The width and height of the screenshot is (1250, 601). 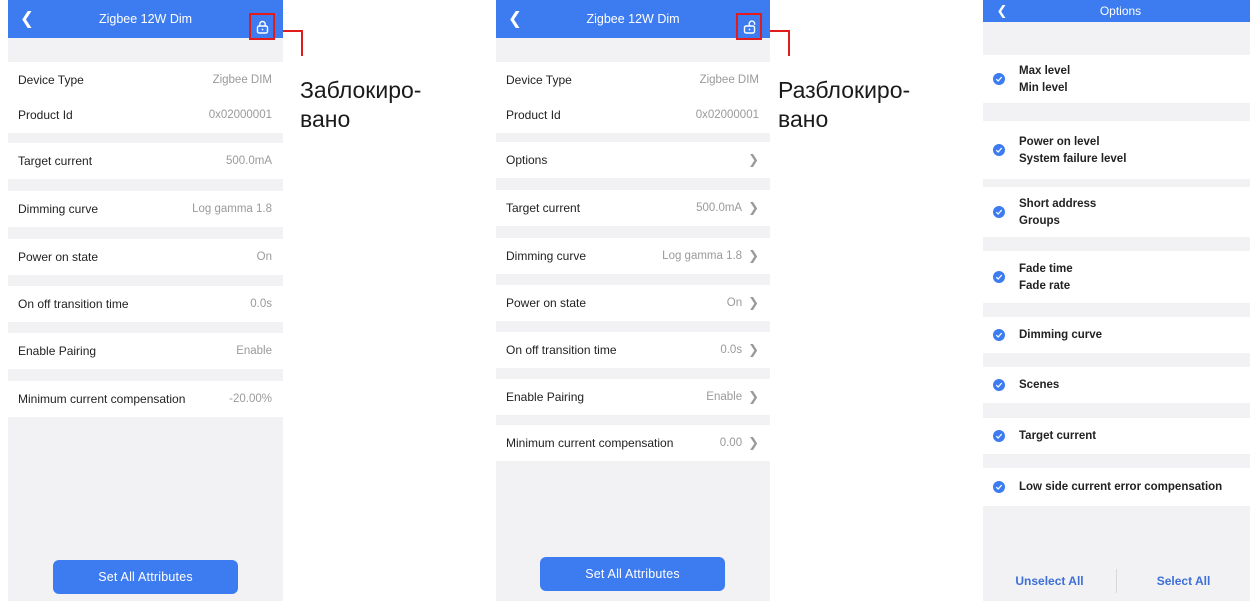 I want to click on nav-bar: ❮ Options, so click(x=1116, y=11).